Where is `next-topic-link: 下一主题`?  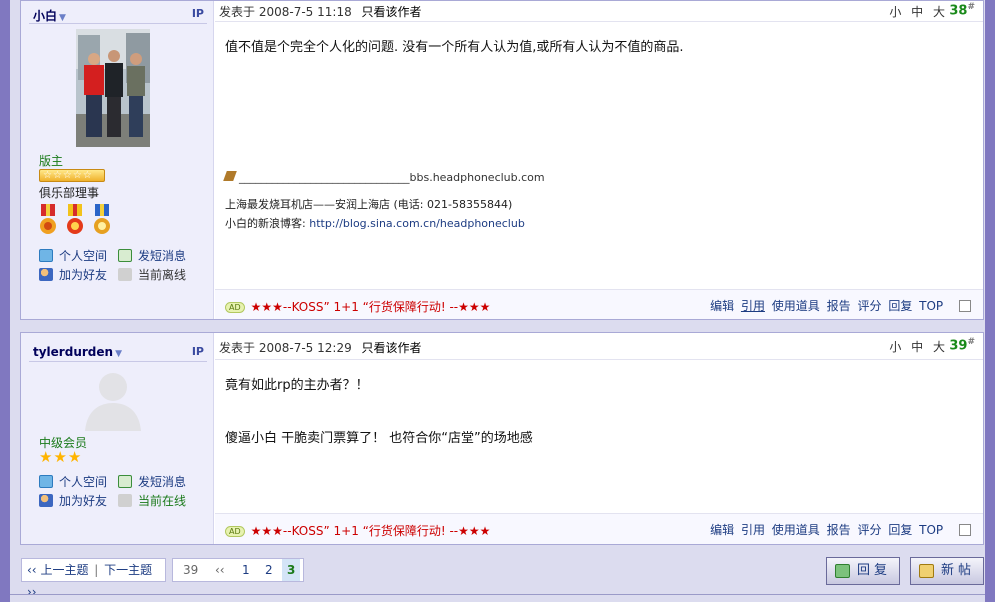 next-topic-link: 下一主题 is located at coordinates (128, 570).